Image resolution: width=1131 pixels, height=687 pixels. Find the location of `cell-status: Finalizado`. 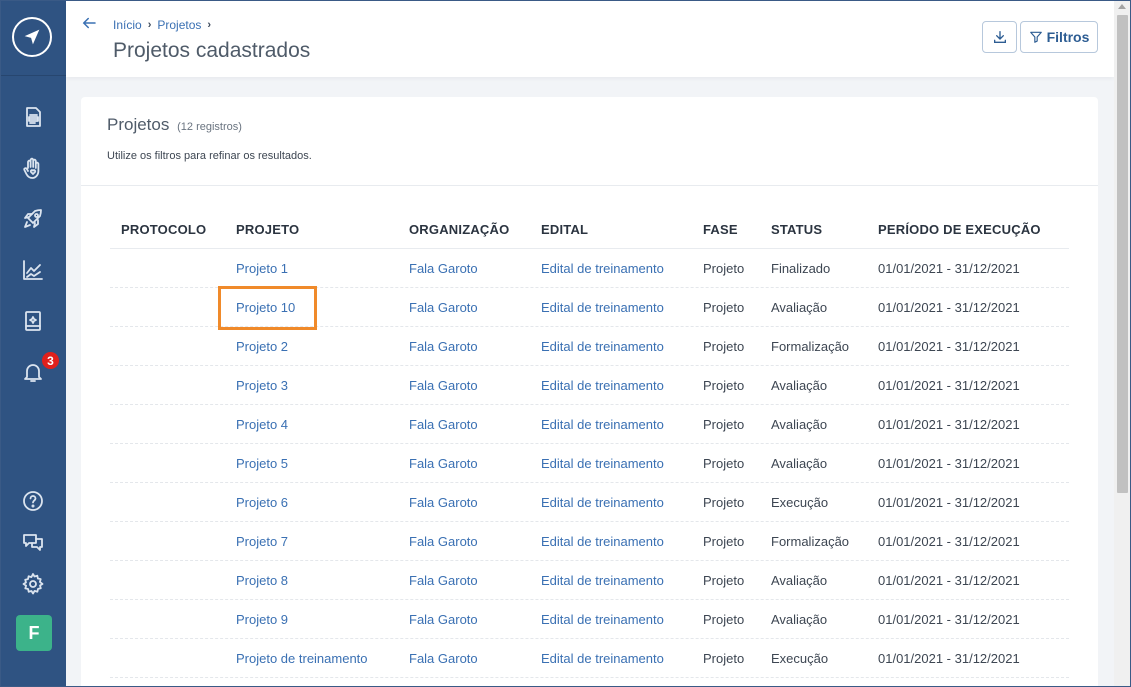

cell-status: Finalizado is located at coordinates (801, 268).